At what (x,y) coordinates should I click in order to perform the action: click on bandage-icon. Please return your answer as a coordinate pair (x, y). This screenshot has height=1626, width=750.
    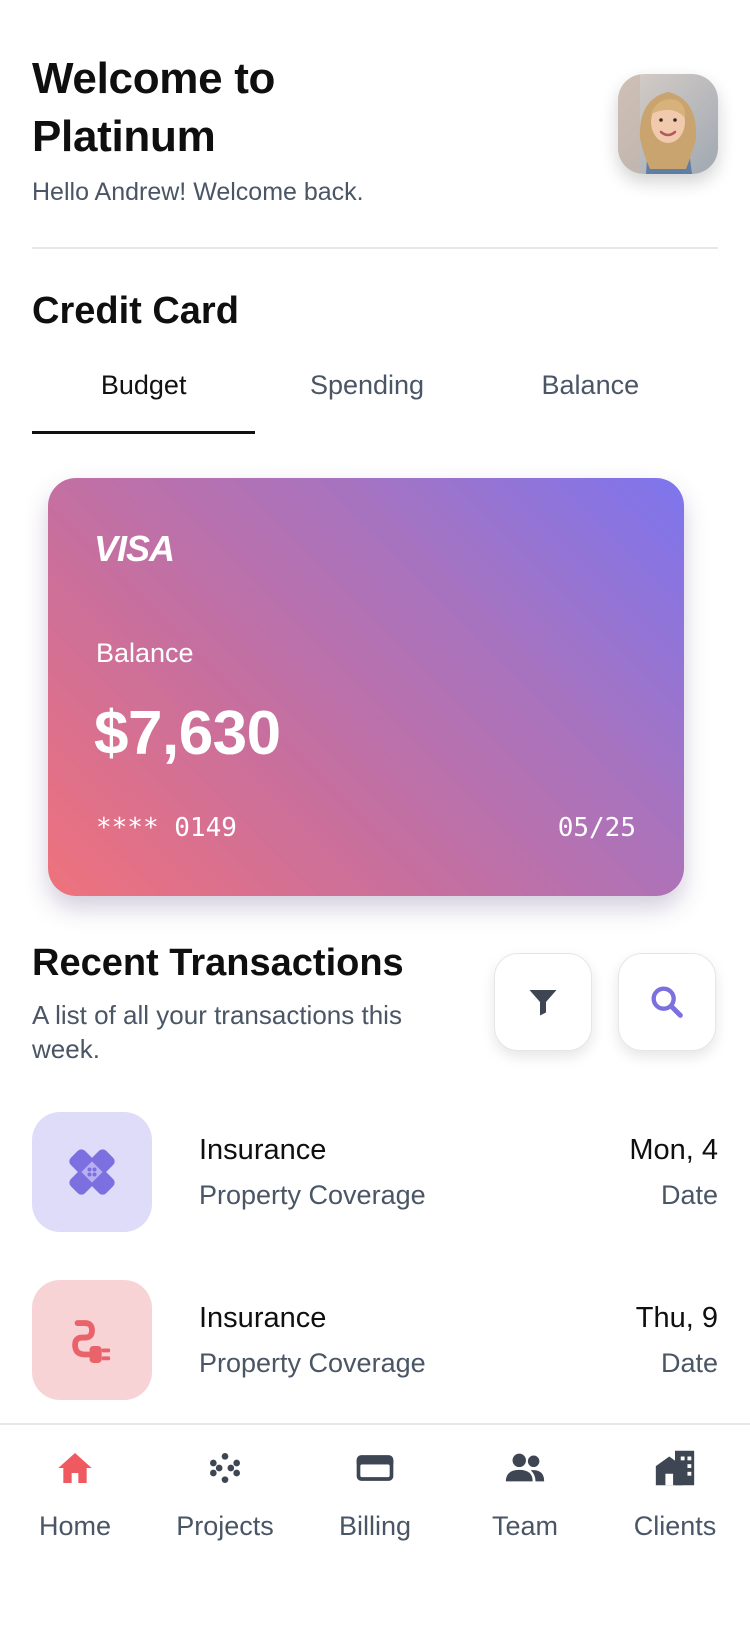
    Looking at the image, I should click on (92, 1172).